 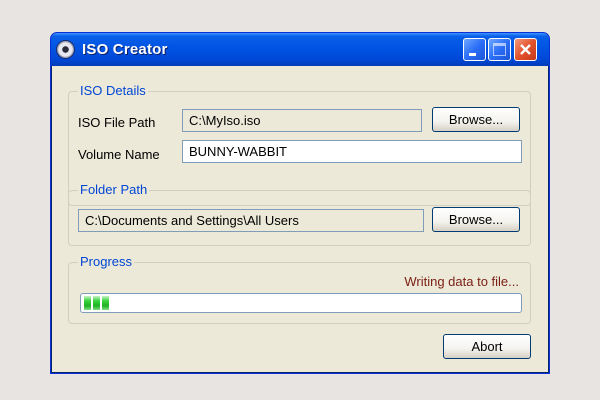 I want to click on minimize-icon, so click(x=472, y=54).